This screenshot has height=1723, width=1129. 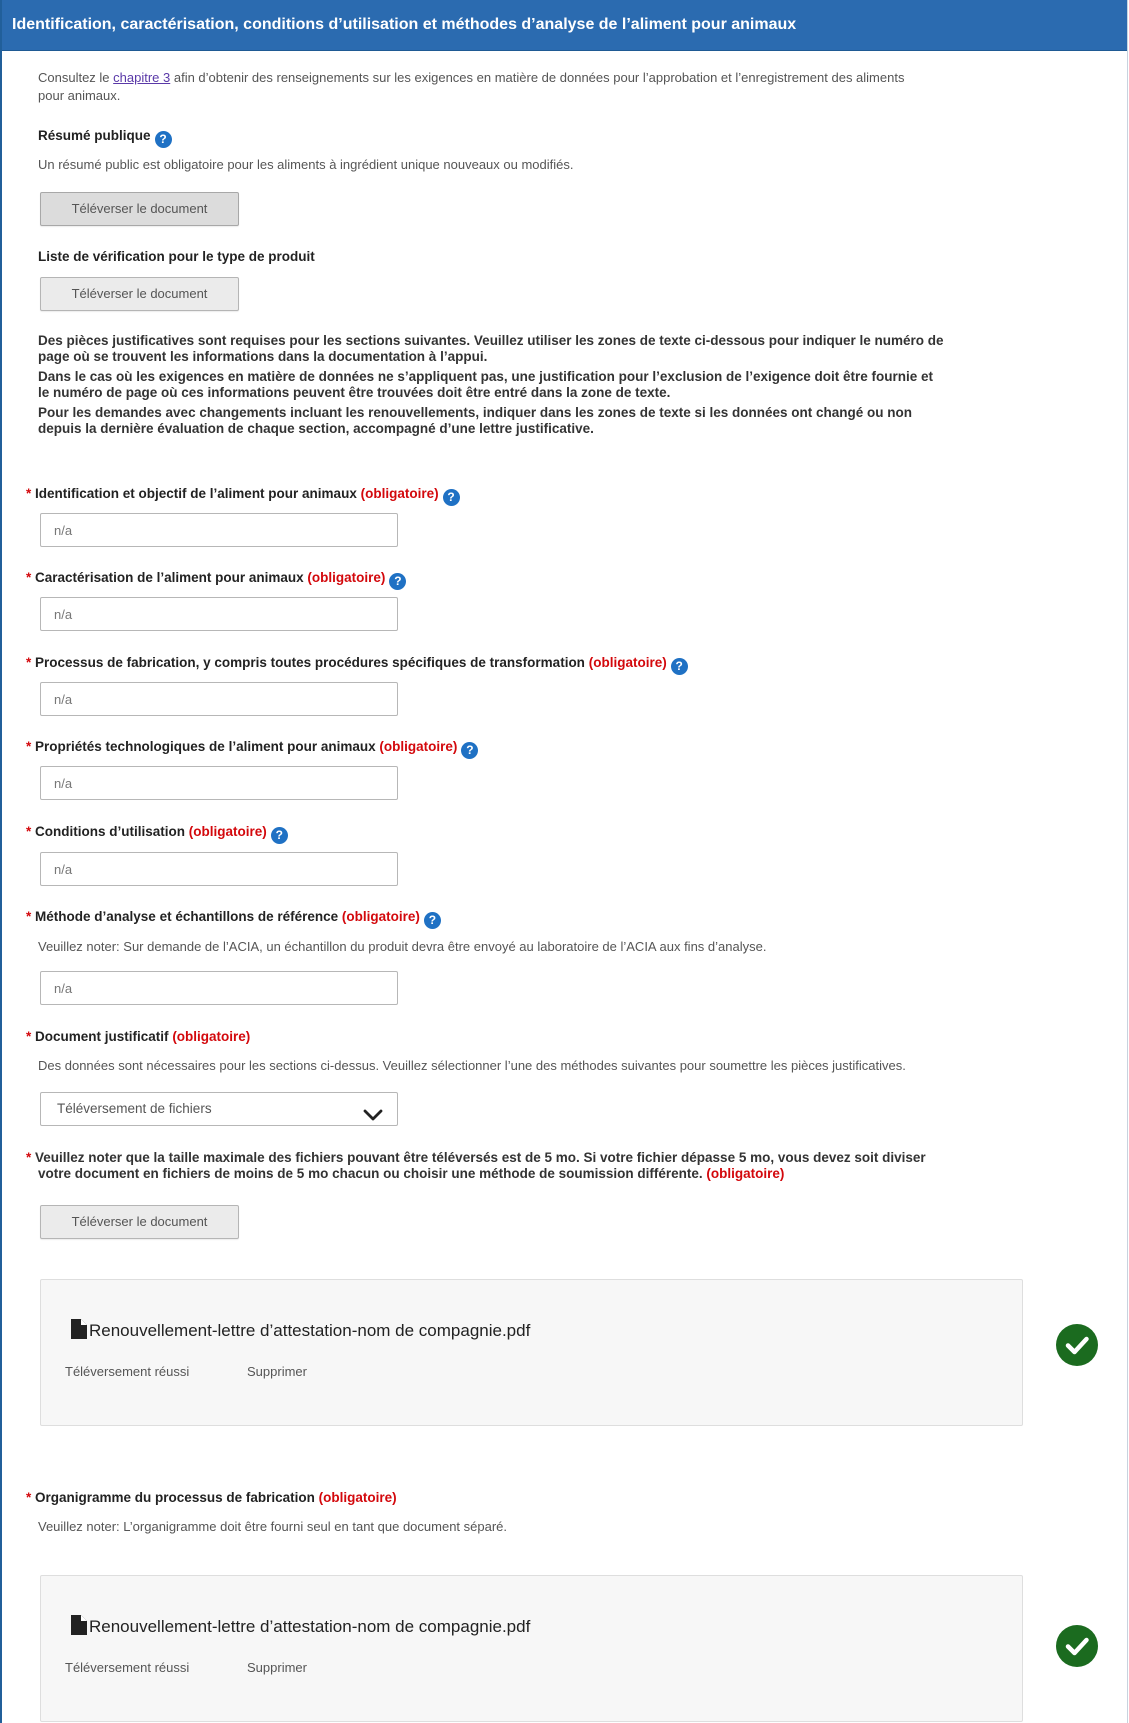 What do you see at coordinates (134, 1108) in the screenshot?
I see `select-value: Téléversement de fichiers` at bounding box center [134, 1108].